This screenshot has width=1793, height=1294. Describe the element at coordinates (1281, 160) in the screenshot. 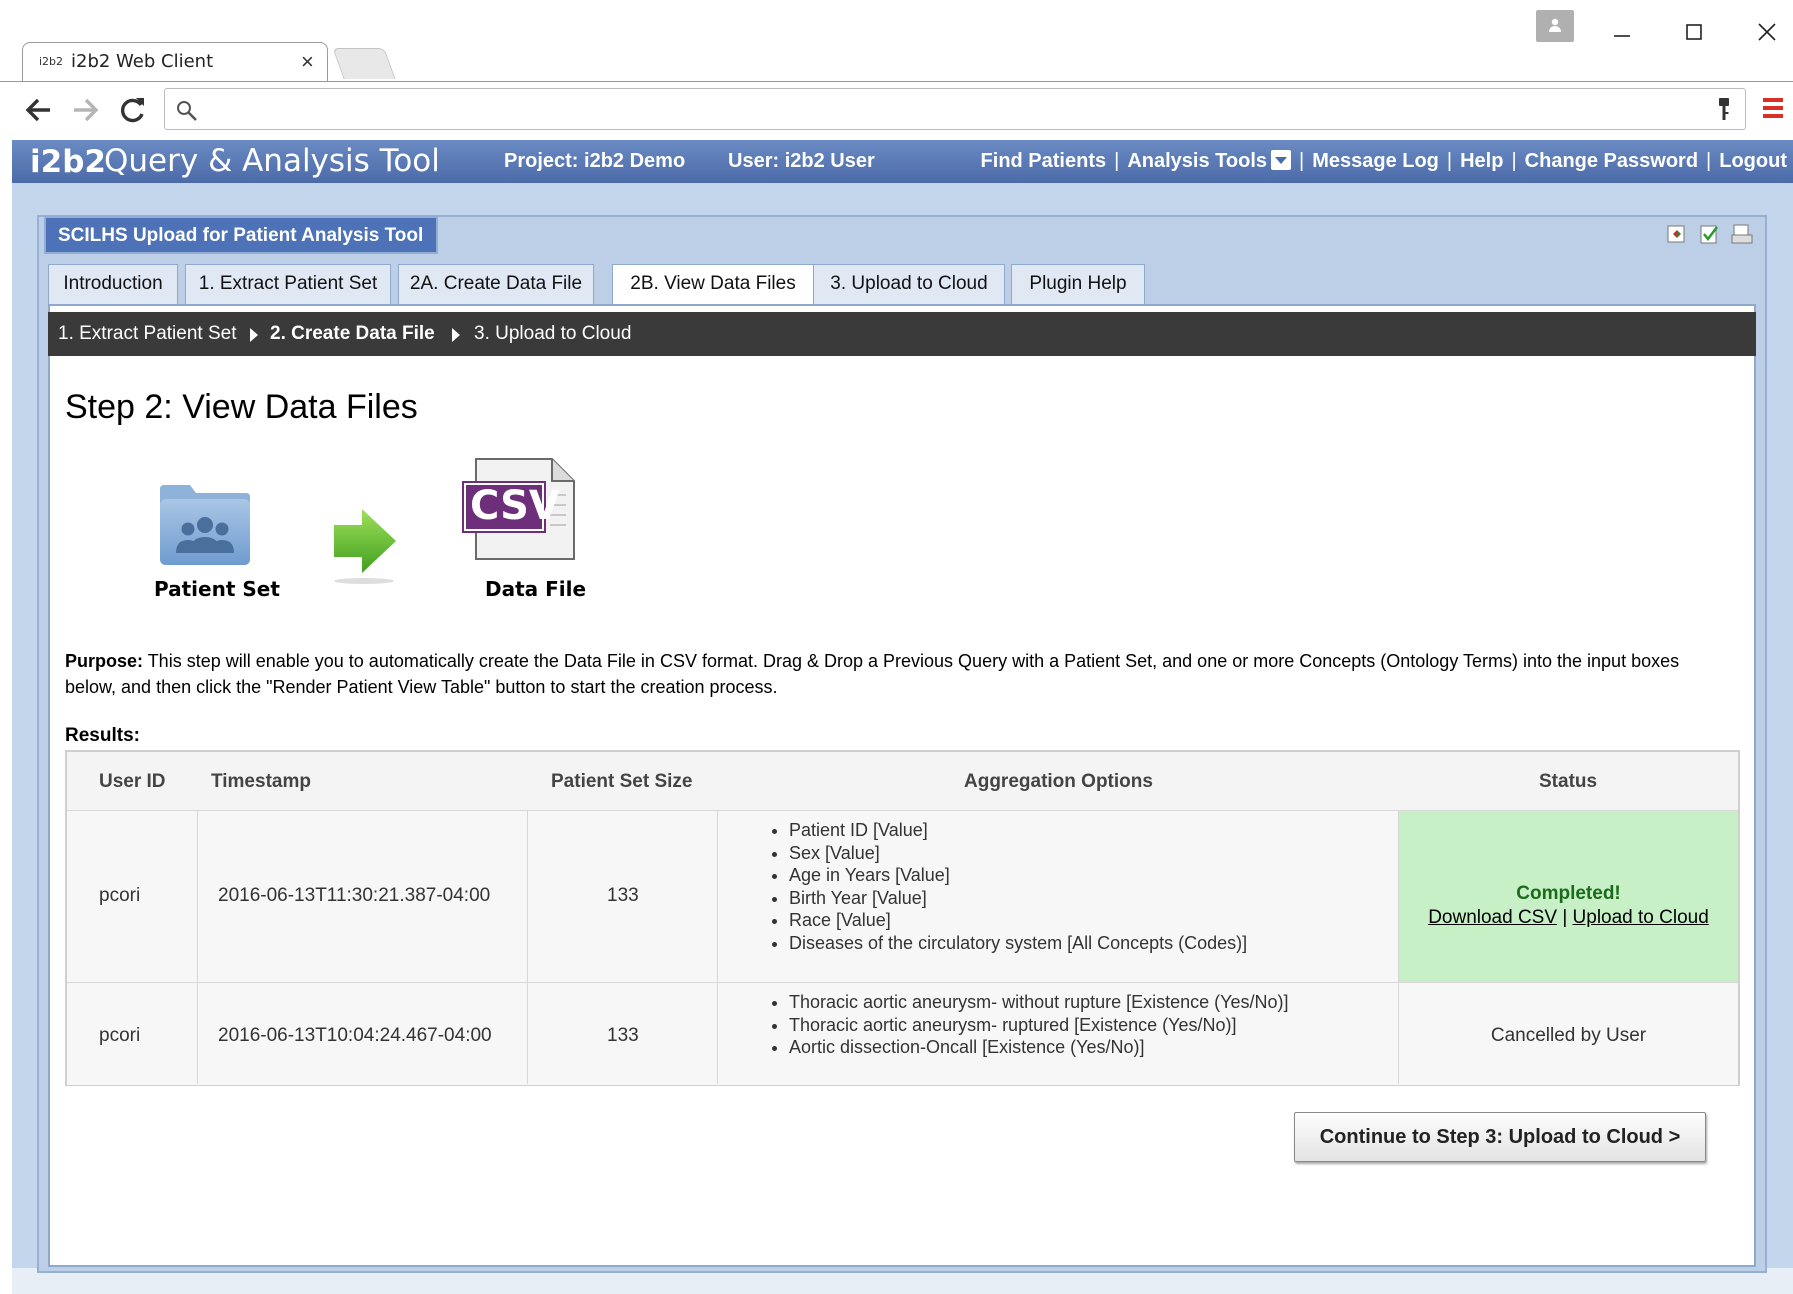

I see `dropdown-icon` at that location.